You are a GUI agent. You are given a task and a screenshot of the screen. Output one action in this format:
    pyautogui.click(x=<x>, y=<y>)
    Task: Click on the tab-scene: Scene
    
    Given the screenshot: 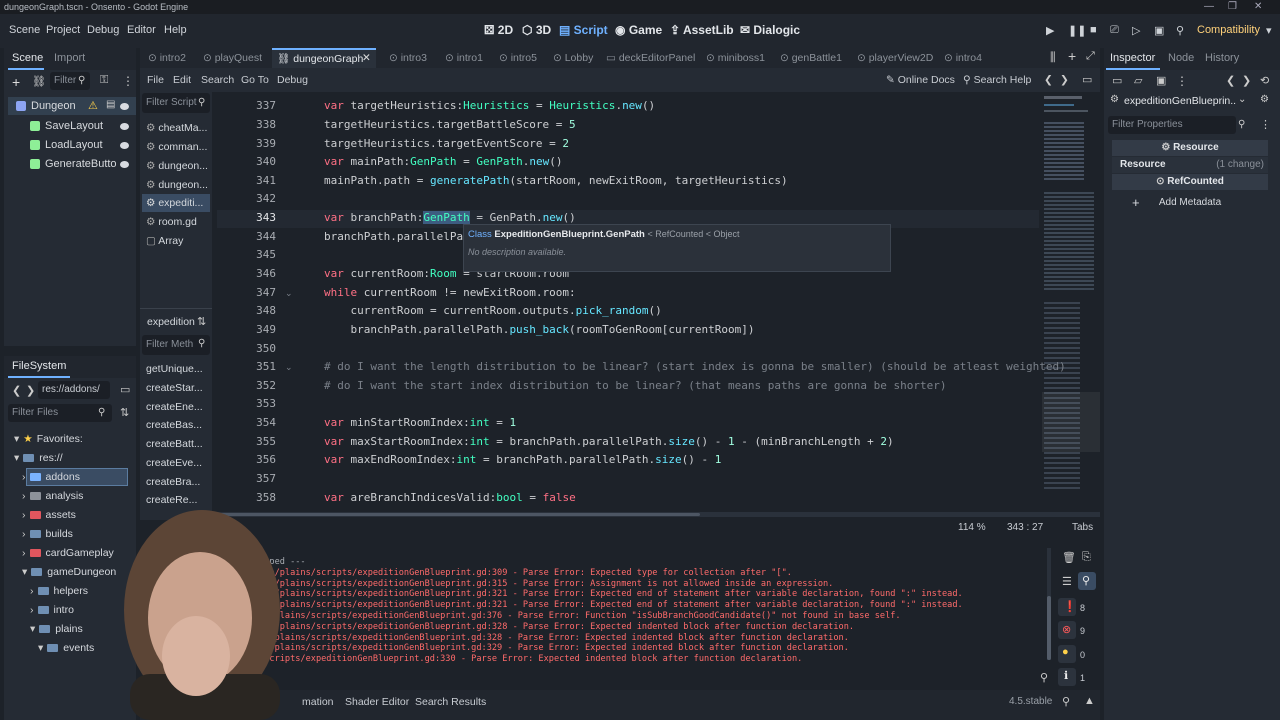 What is the action you would take?
    pyautogui.click(x=27, y=58)
    